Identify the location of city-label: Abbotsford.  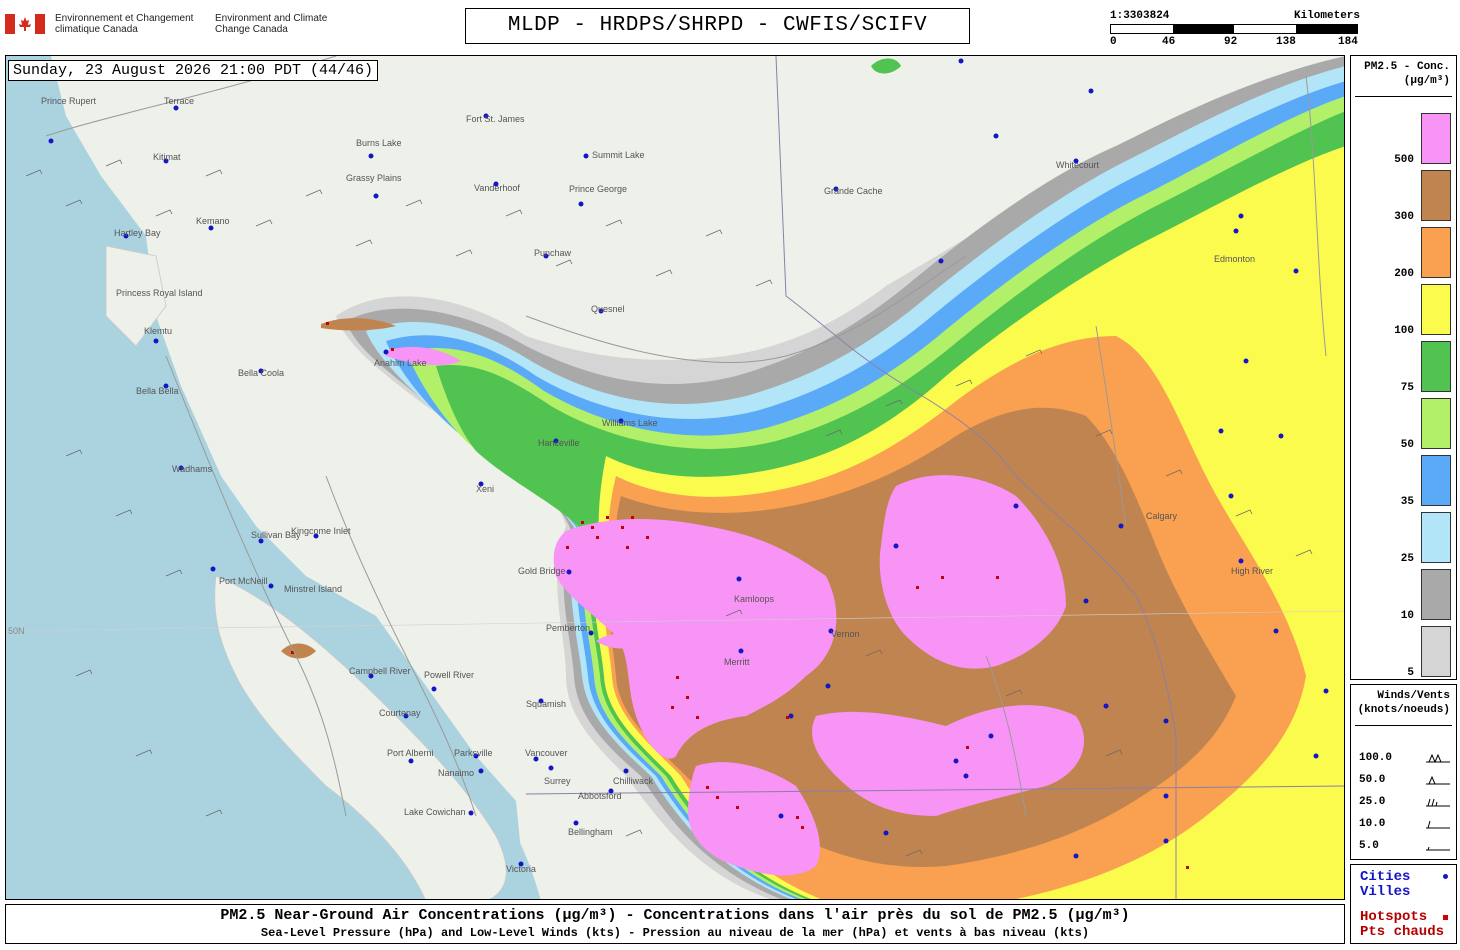
(600, 796).